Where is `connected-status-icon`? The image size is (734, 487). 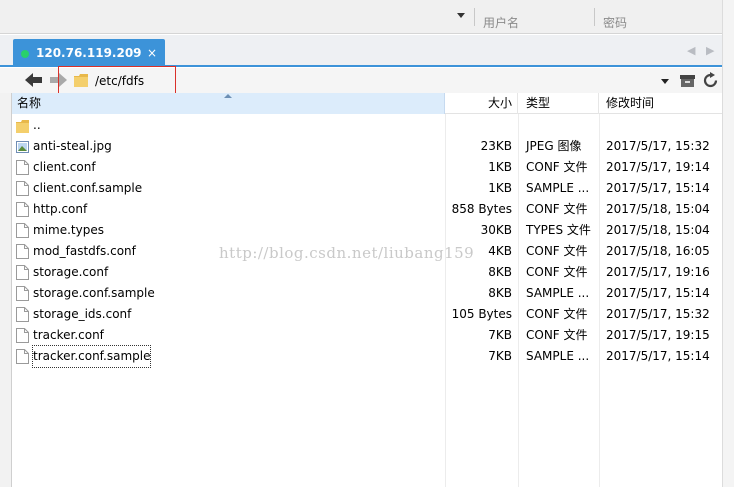 connected-status-icon is located at coordinates (25, 54).